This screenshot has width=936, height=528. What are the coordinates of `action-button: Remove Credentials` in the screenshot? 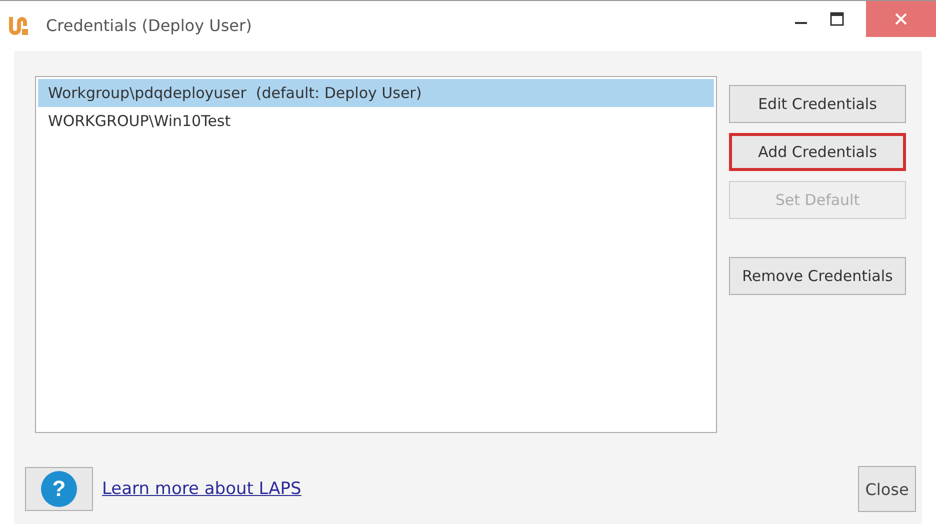 It's located at (817, 276).